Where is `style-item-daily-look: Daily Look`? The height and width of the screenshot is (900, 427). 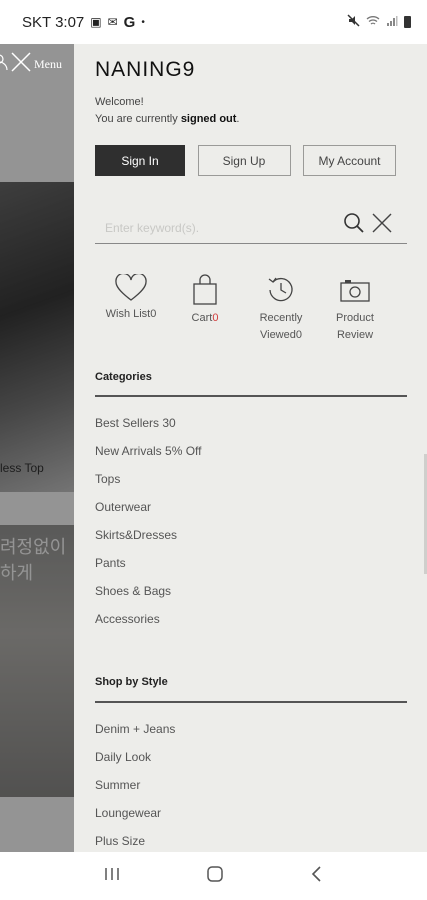 style-item-daily-look: Daily Look is located at coordinates (123, 757).